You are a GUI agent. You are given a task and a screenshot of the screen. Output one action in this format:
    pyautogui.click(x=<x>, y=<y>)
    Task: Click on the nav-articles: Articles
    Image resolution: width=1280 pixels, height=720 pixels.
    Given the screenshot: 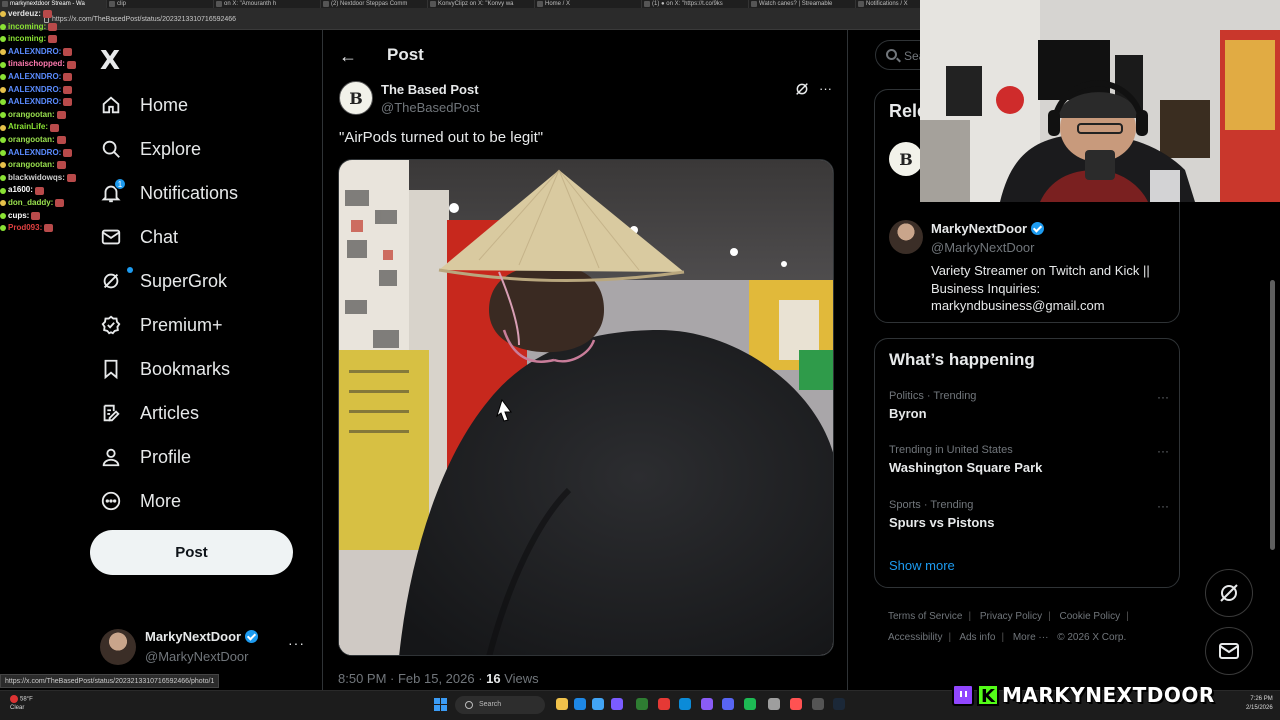 What is the action you would take?
    pyautogui.click(x=149, y=413)
    